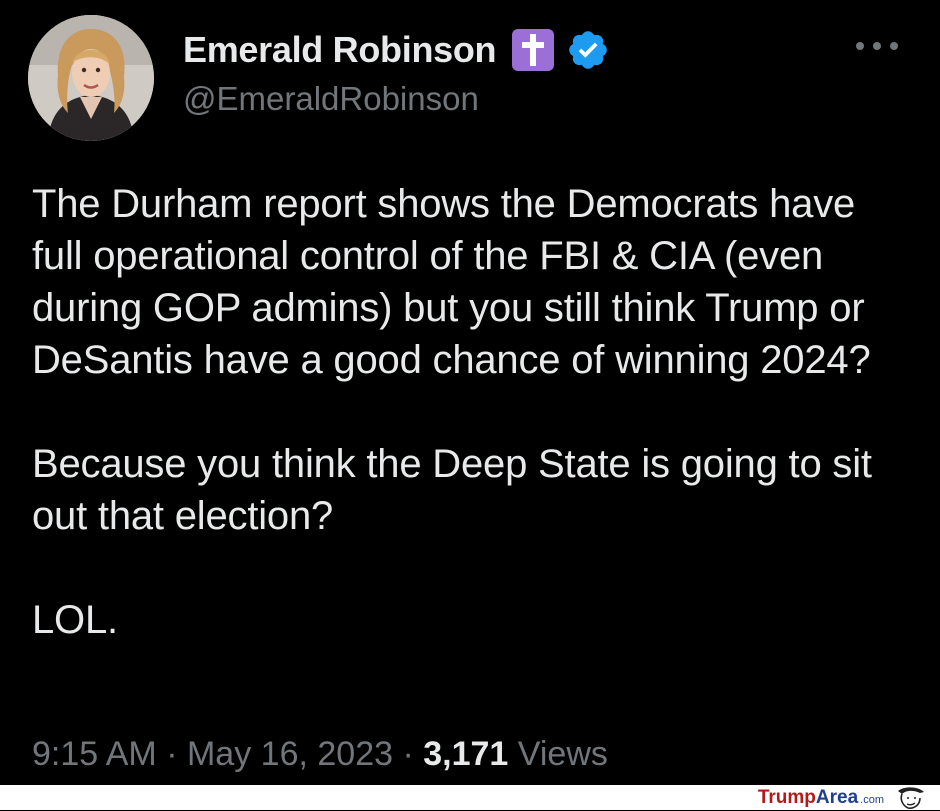 This screenshot has width=940, height=811. I want to click on views-count: 3,171, so click(466, 754).